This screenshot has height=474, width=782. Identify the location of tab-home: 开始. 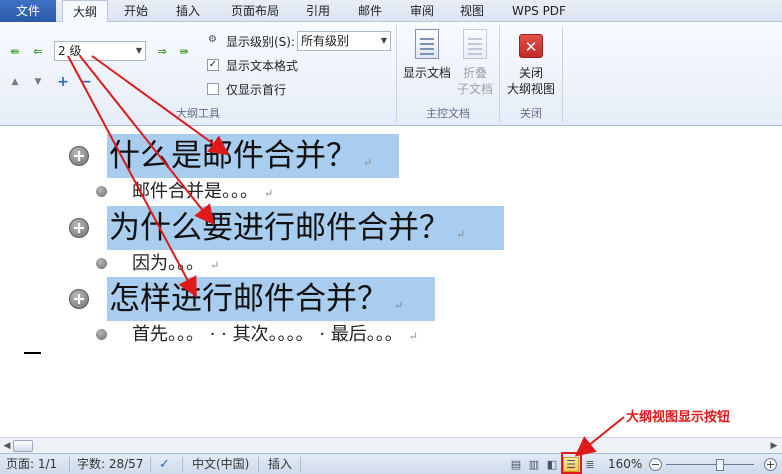
(136, 11).